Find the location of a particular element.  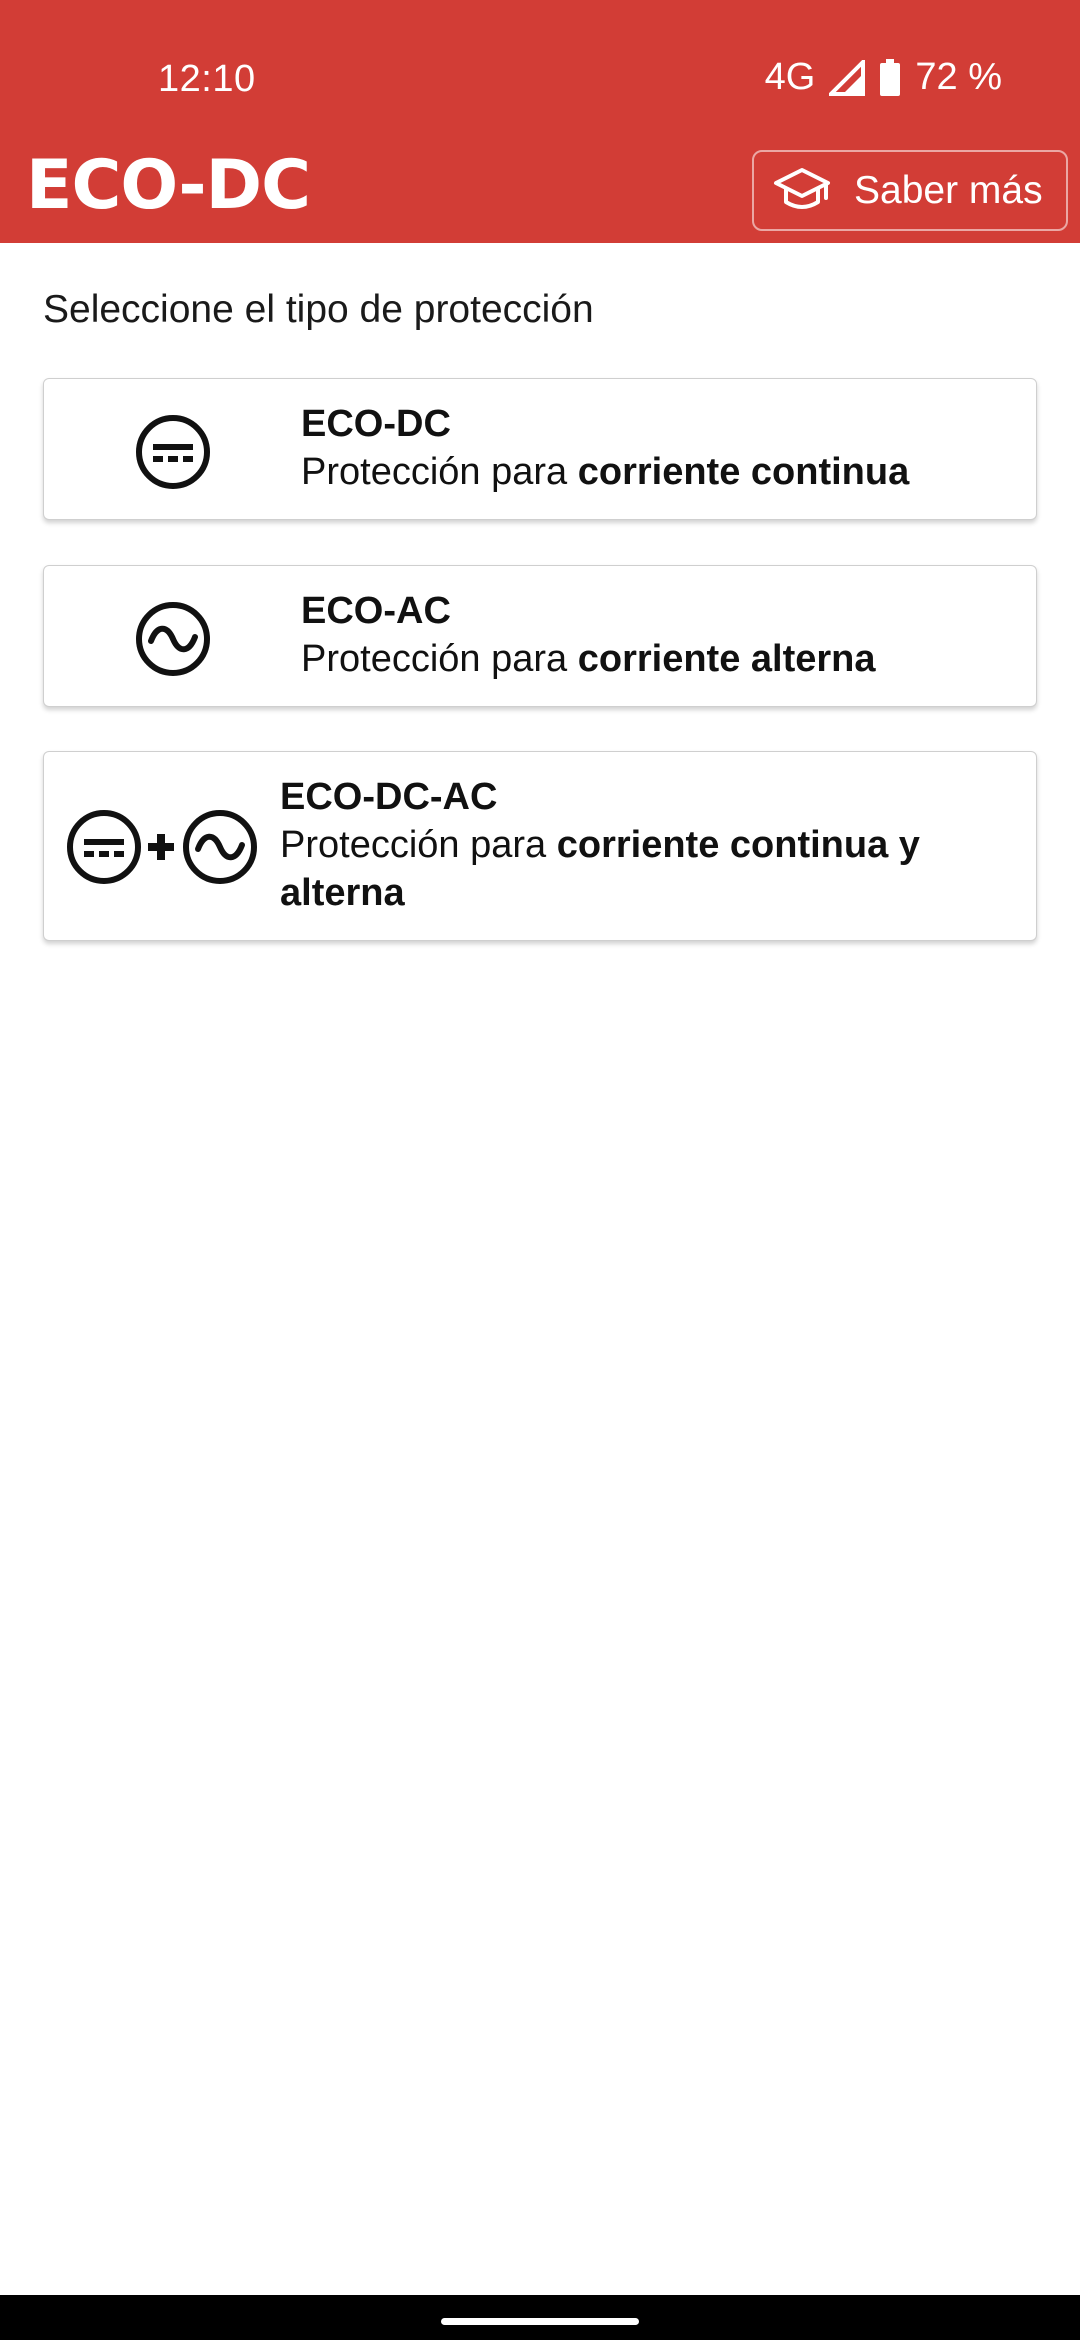

page-prompt: Seleccione el tipo de protección is located at coordinates (318, 309).